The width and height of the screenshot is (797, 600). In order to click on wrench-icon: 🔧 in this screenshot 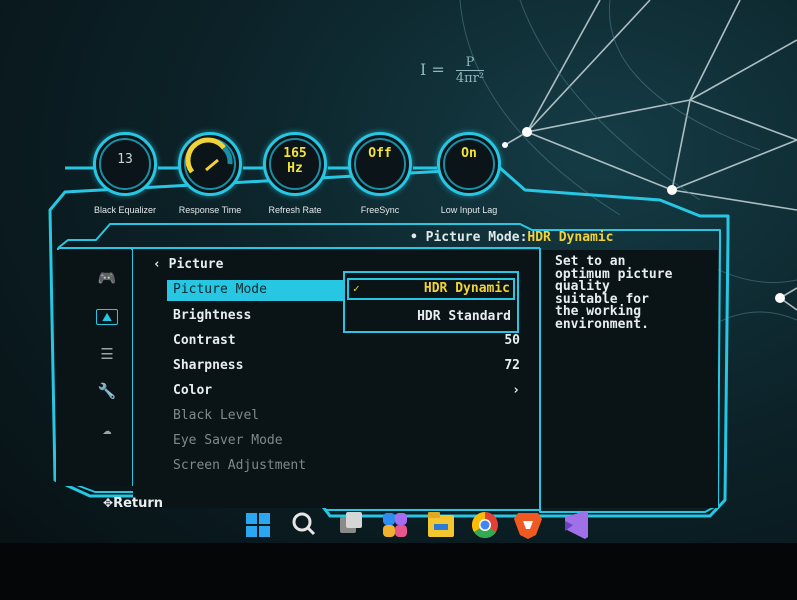, I will do `click(107, 391)`.